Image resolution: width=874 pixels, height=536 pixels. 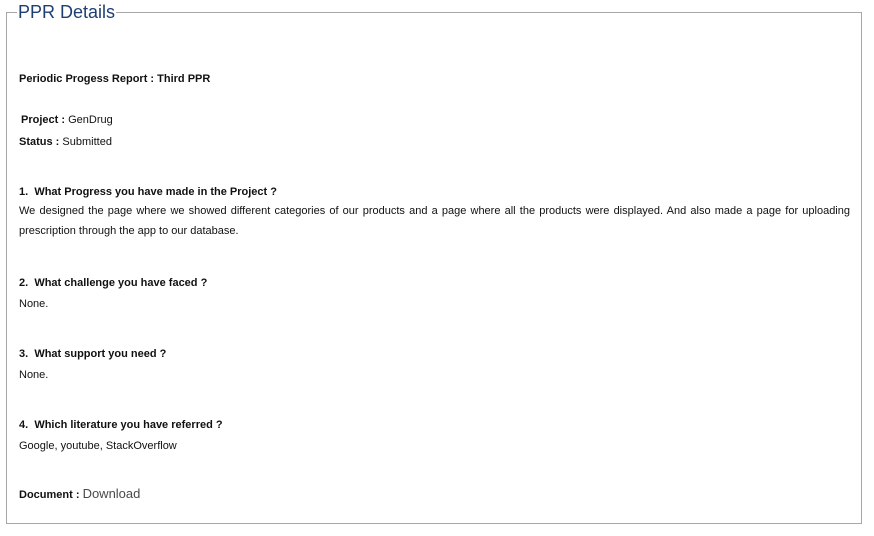 I want to click on status-row: Status : Submitted, so click(x=65, y=142).